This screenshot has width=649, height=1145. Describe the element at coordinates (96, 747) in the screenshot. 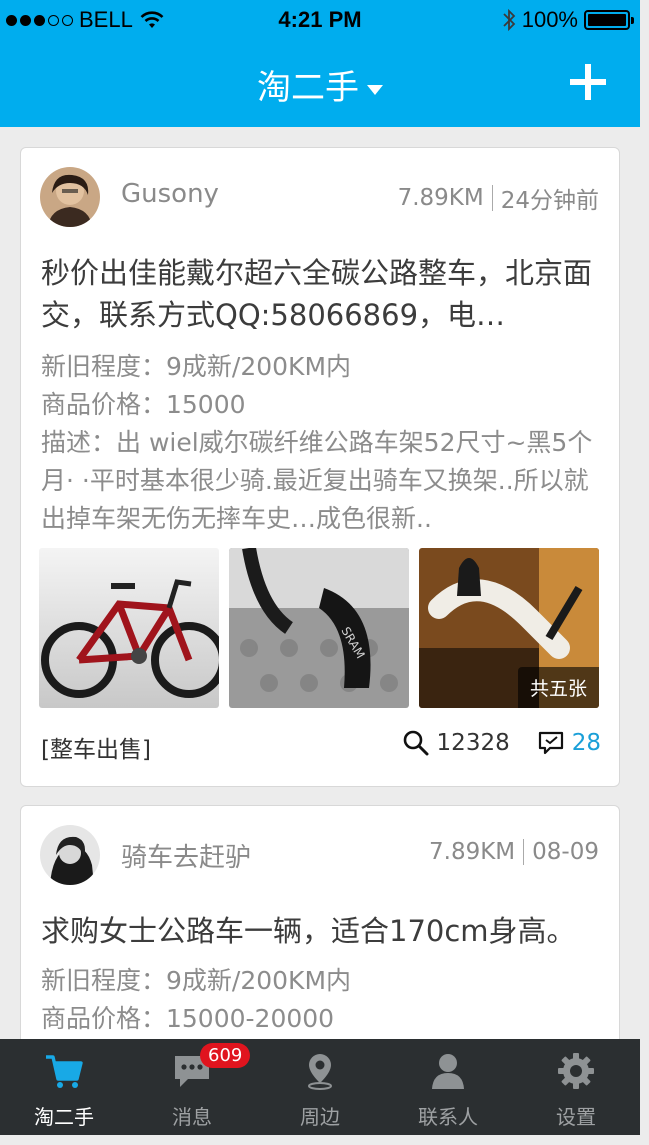

I see `category-tag: [整车出售]` at that location.